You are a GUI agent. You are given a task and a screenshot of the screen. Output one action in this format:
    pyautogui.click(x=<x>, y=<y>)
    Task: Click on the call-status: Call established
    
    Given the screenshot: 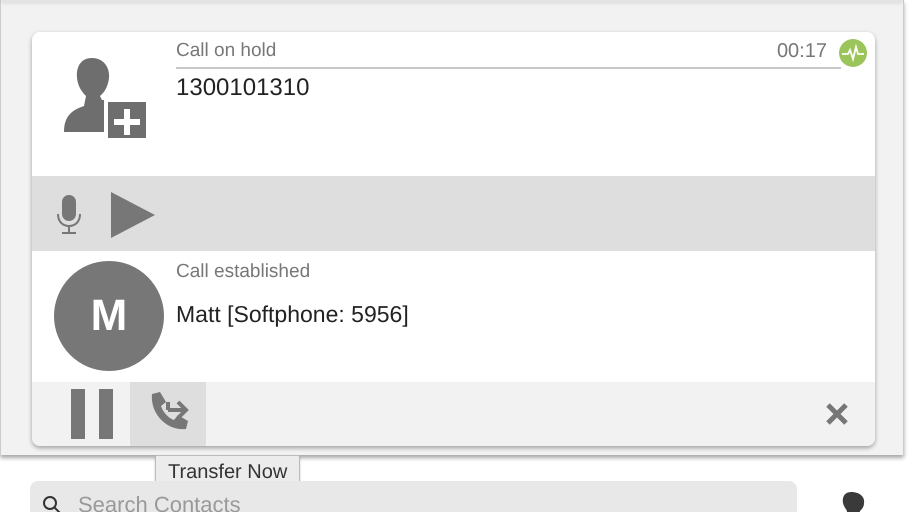 What is the action you would take?
    pyautogui.click(x=244, y=272)
    